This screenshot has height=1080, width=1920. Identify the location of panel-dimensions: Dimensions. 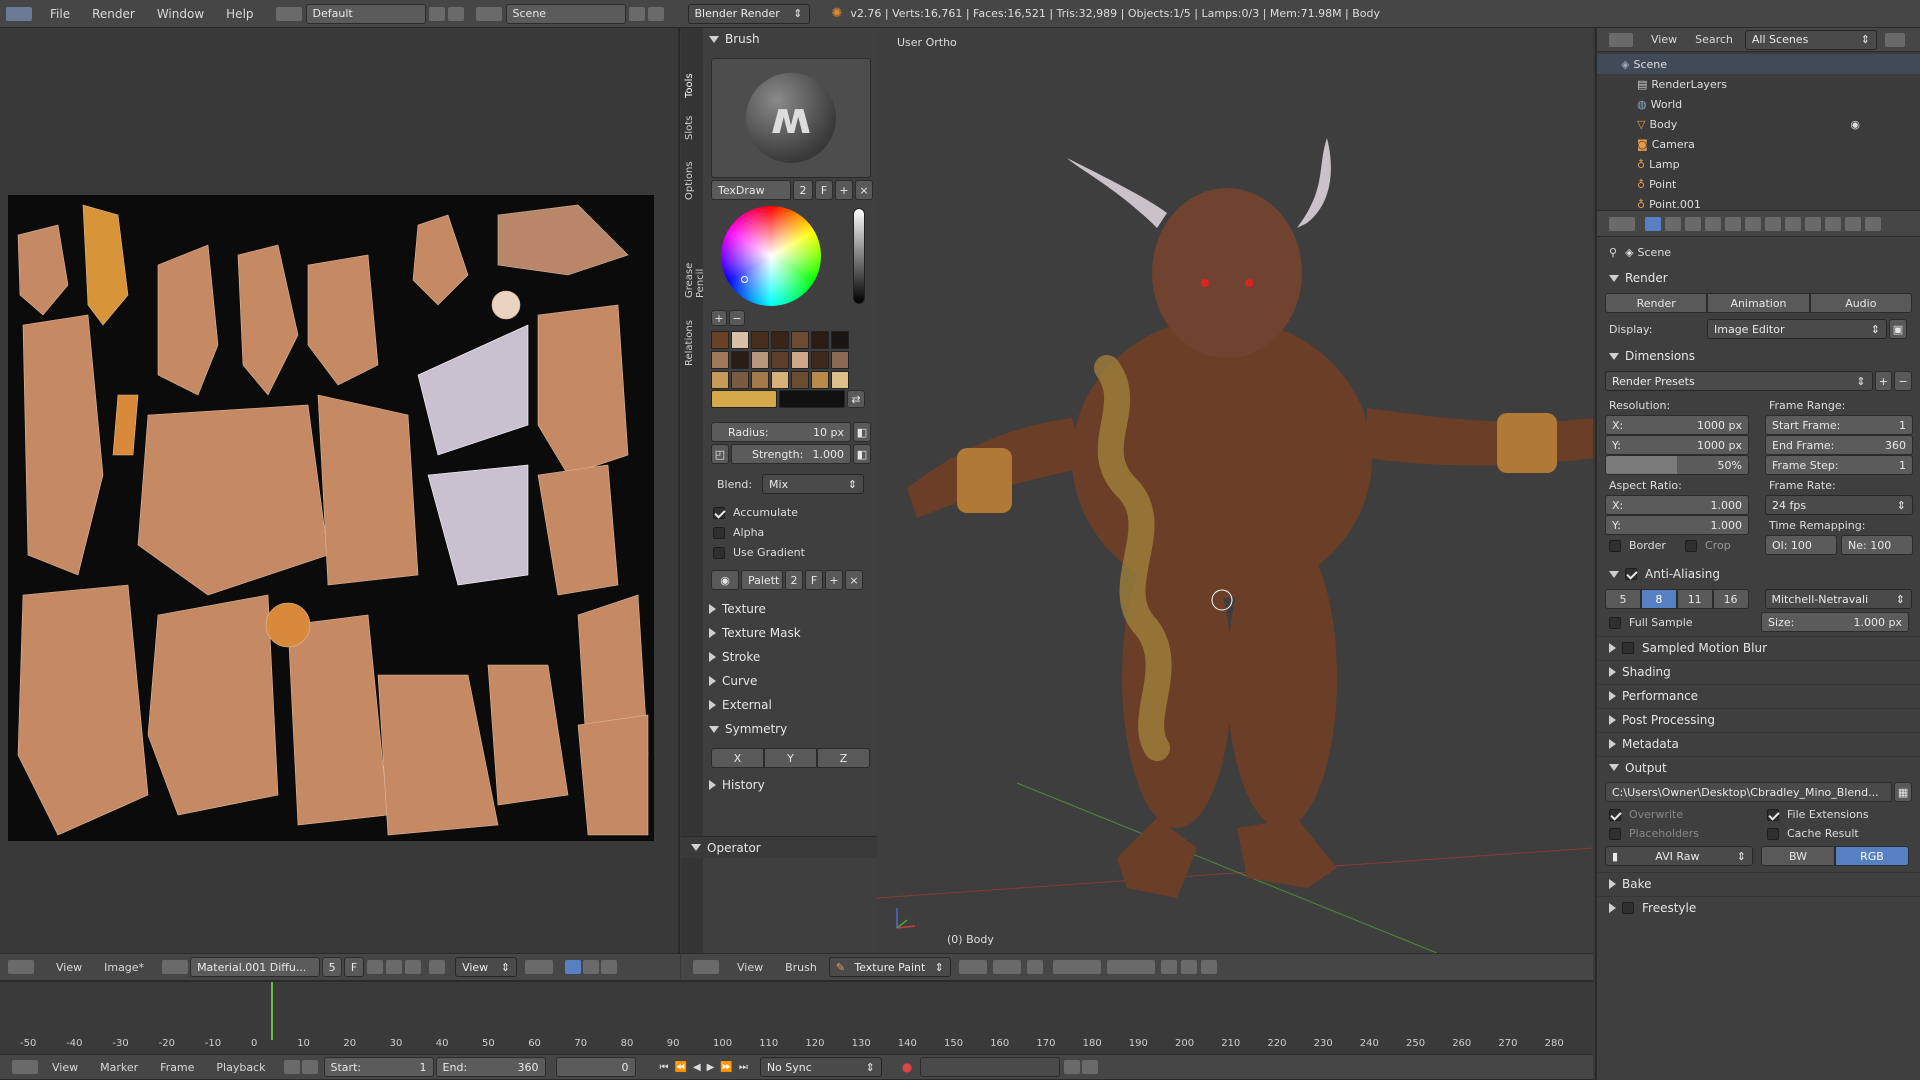
(1758, 356).